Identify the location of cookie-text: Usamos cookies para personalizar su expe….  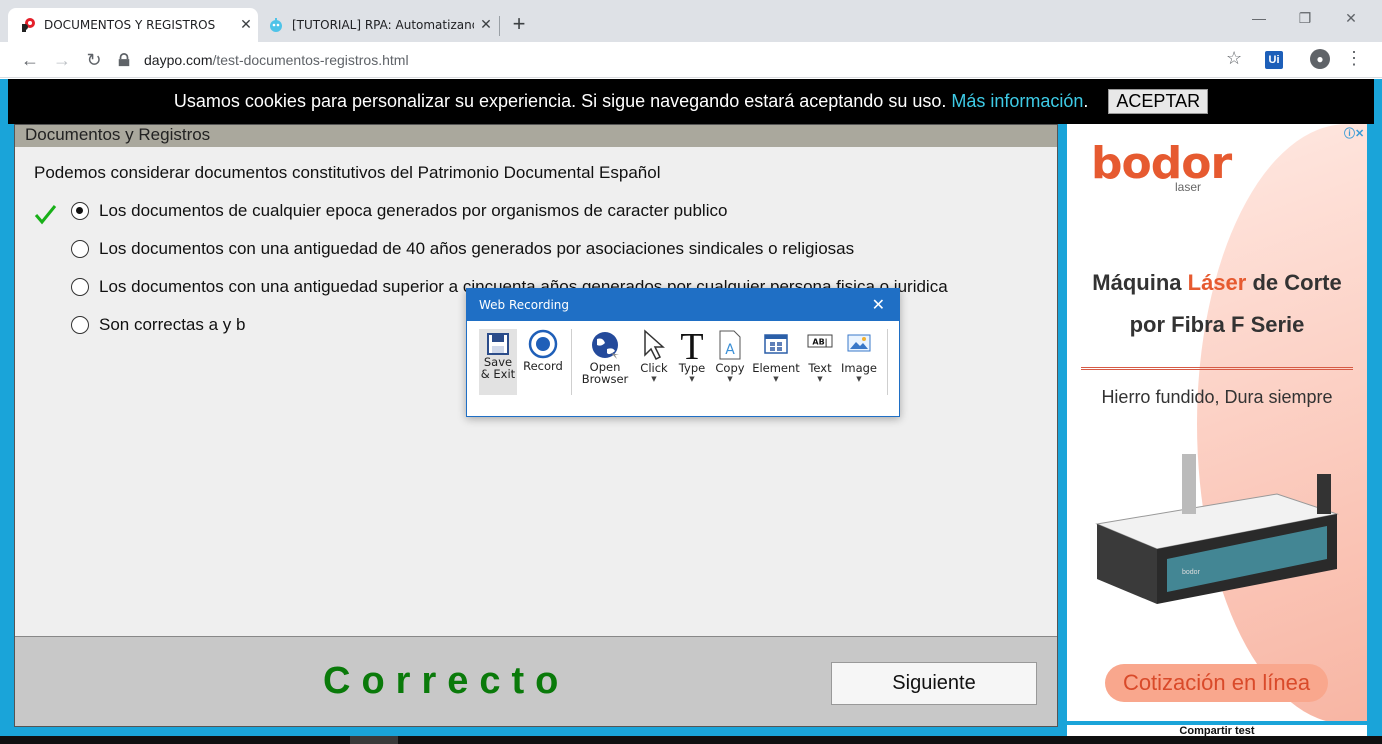
(560, 101).